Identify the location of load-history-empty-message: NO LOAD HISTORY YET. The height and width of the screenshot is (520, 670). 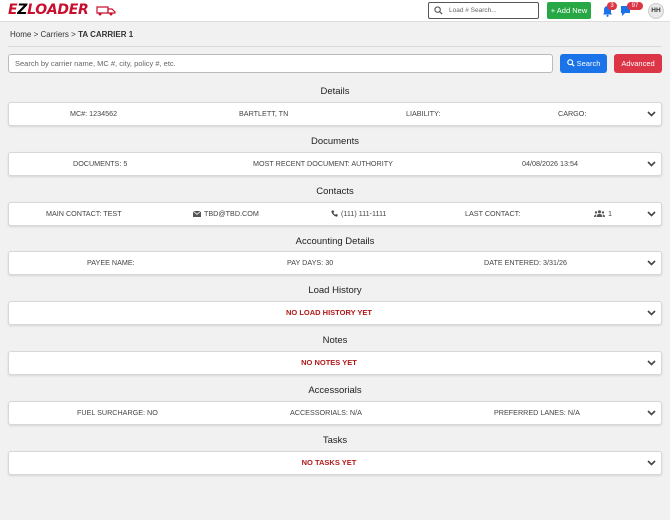
(329, 312).